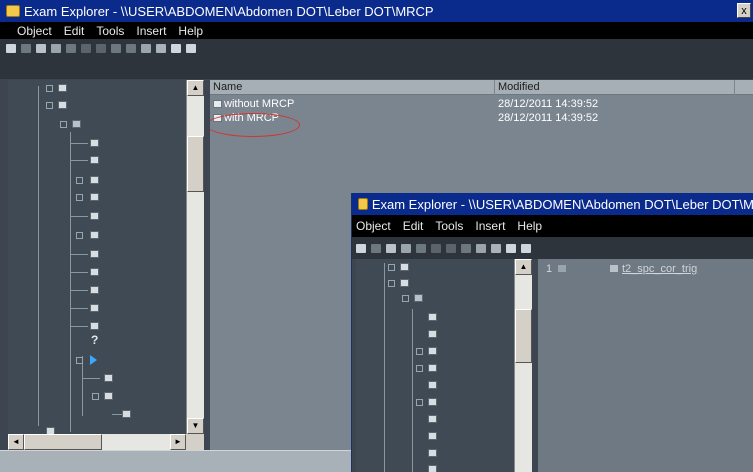 This screenshot has width=753, height=472. I want to click on tree-horizontal-scrollbar: ◄ ►, so click(97, 442).